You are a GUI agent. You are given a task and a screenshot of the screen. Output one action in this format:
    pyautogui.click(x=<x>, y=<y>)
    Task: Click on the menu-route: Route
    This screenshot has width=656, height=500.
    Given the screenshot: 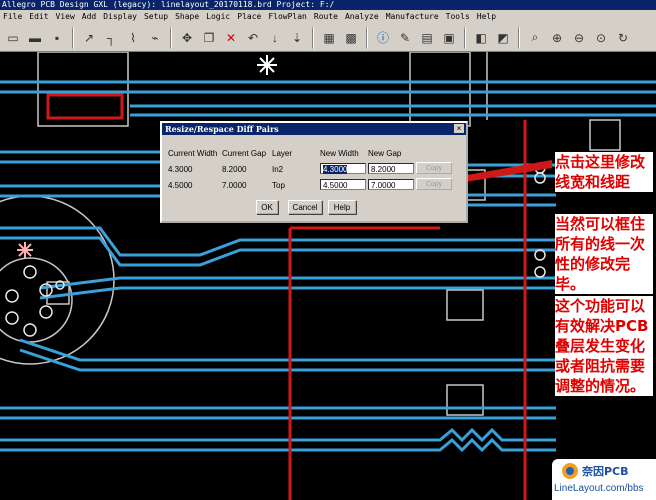 What is the action you would take?
    pyautogui.click(x=326, y=17)
    